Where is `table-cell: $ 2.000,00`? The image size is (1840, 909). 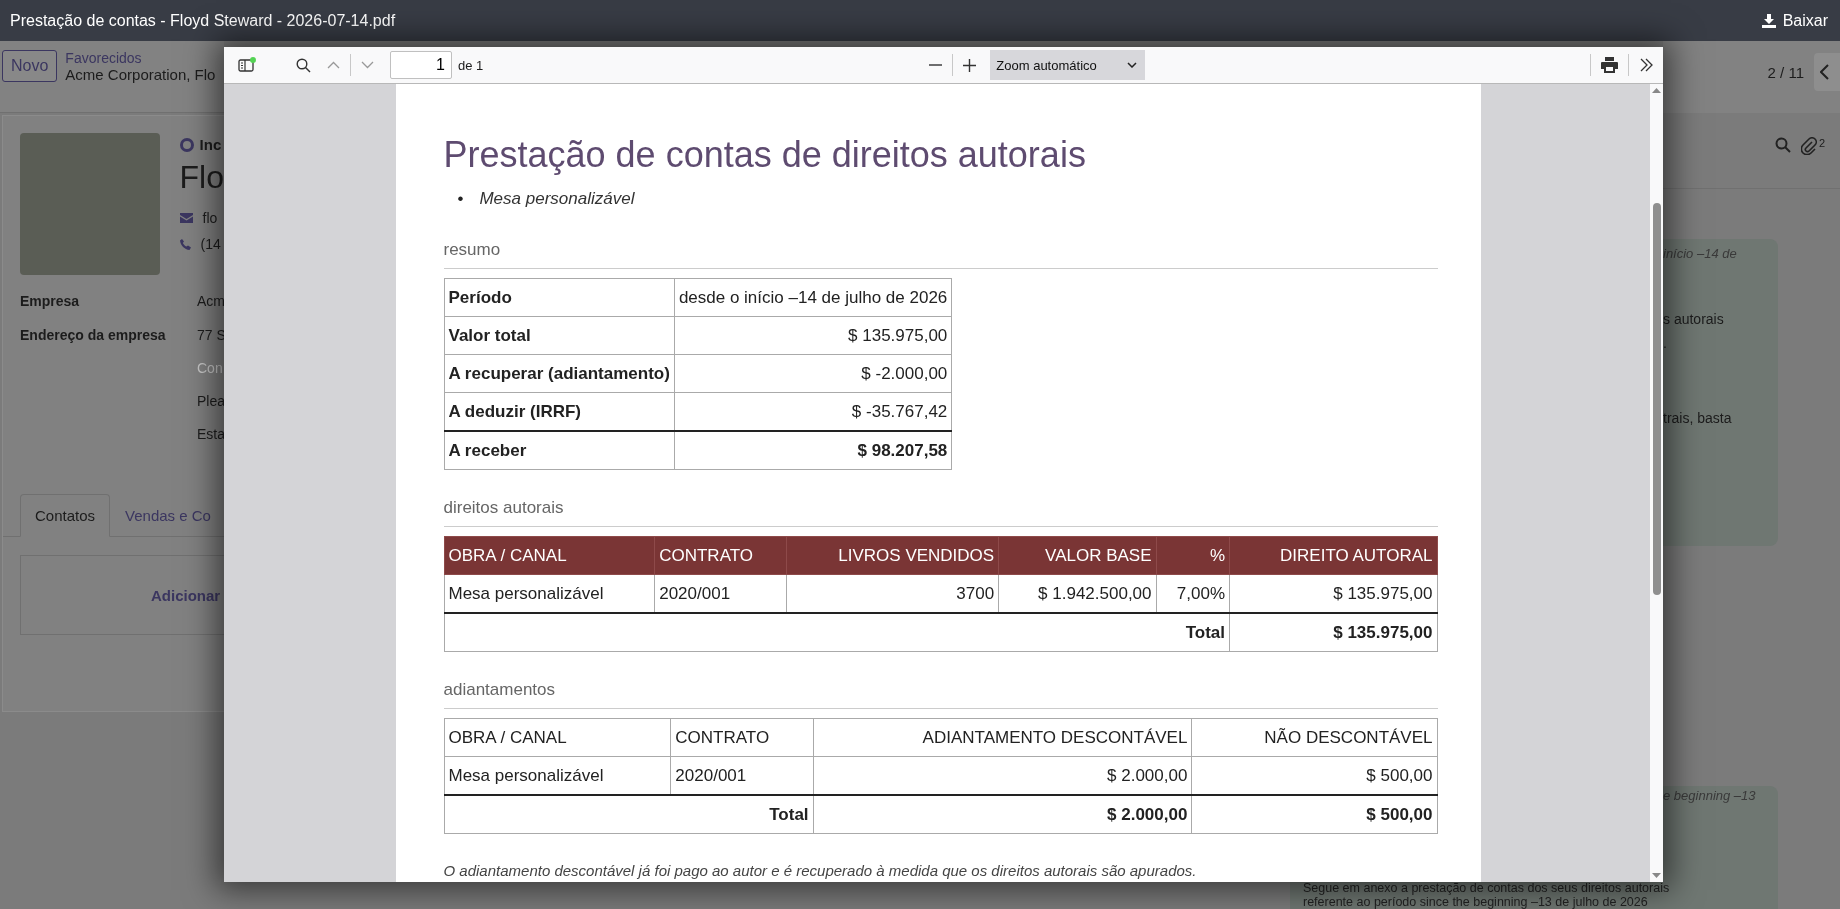
table-cell: $ 2.000,00 is located at coordinates (1002, 814).